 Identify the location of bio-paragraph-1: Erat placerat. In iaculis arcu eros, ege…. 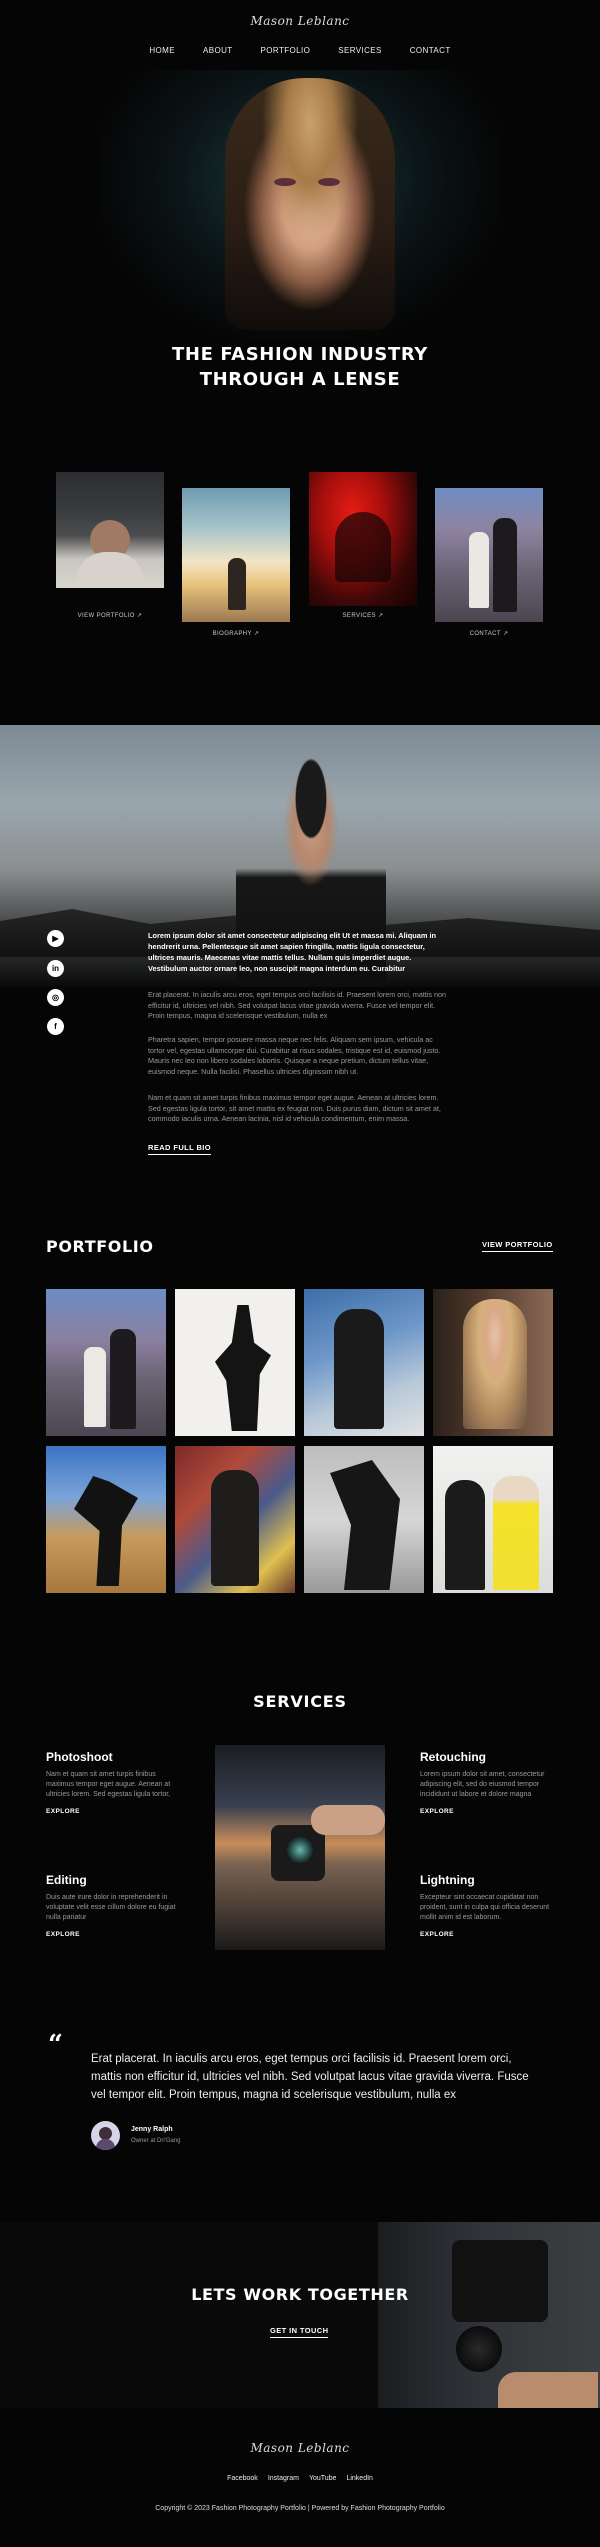
(297, 1005).